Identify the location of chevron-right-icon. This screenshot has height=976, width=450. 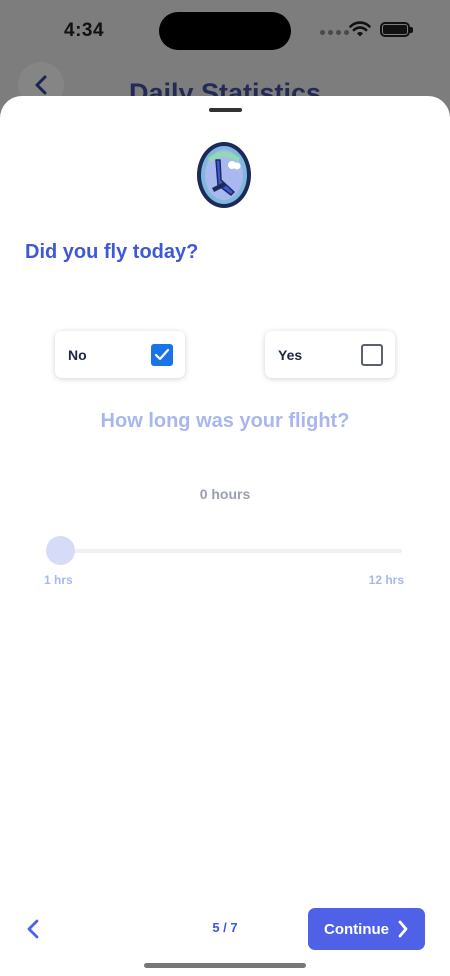
(403, 929).